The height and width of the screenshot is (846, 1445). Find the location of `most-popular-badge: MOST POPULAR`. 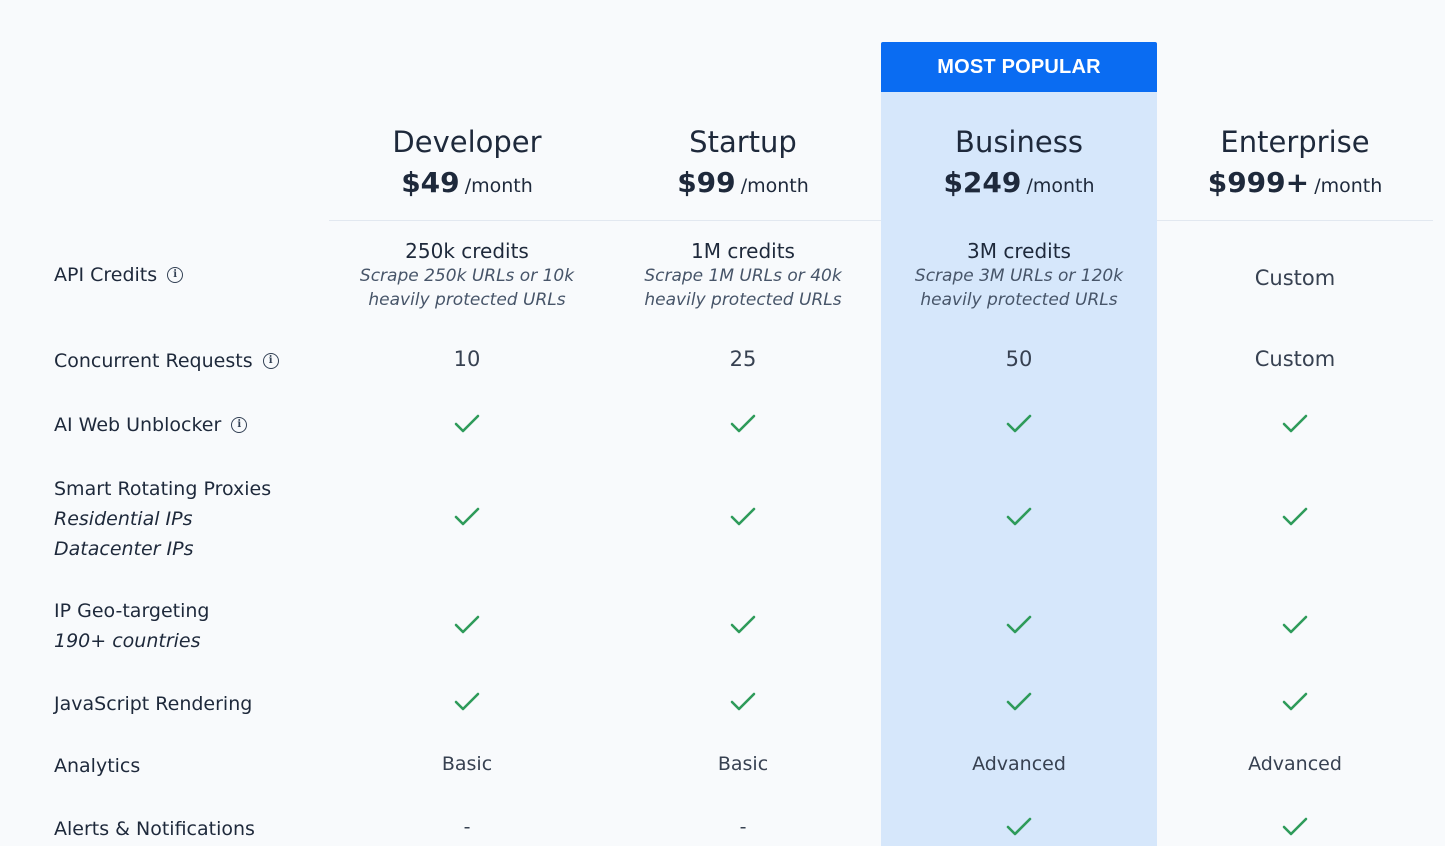

most-popular-badge: MOST POPULAR is located at coordinates (1019, 67).